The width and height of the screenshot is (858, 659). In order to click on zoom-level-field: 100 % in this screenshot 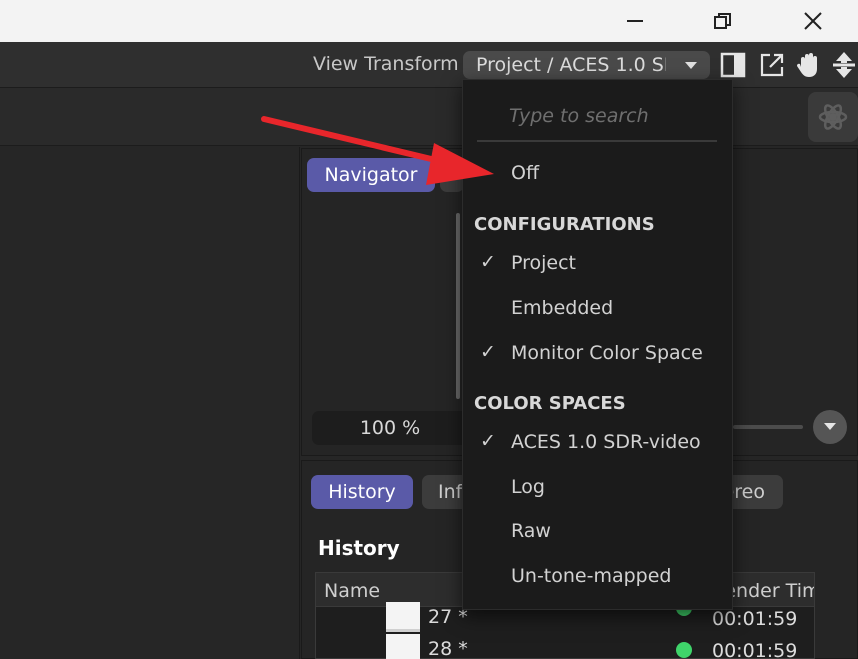, I will do `click(390, 428)`.